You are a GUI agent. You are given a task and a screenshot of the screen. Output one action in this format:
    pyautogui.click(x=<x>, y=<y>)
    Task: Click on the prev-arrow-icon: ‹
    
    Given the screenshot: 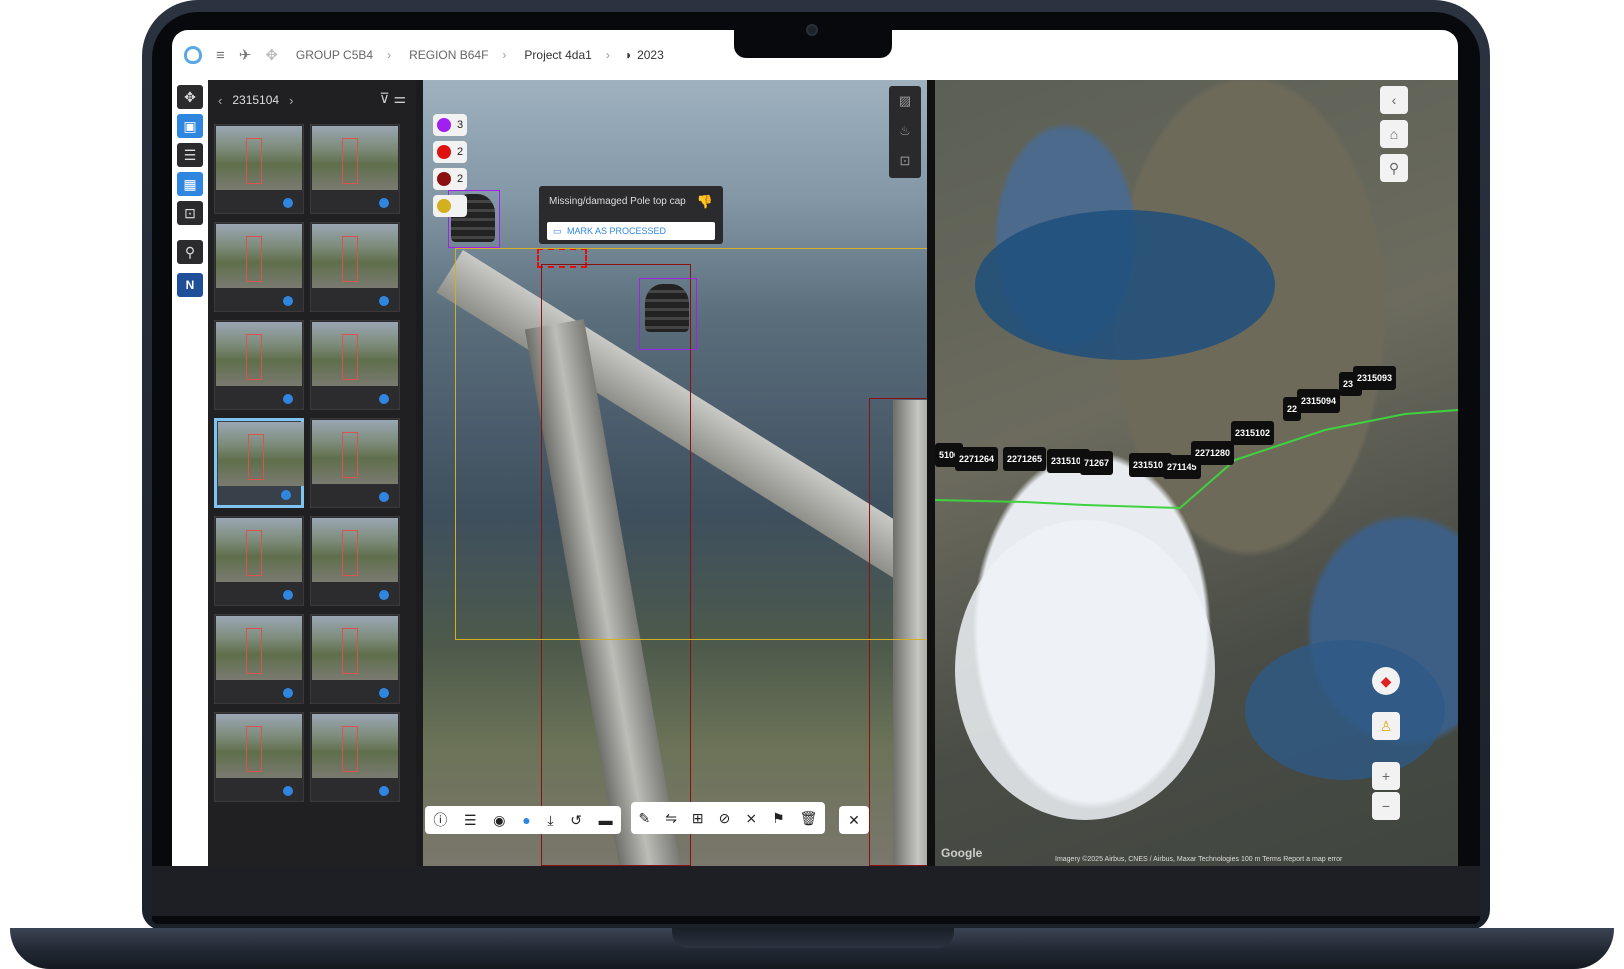 What is the action you would take?
    pyautogui.click(x=220, y=100)
    